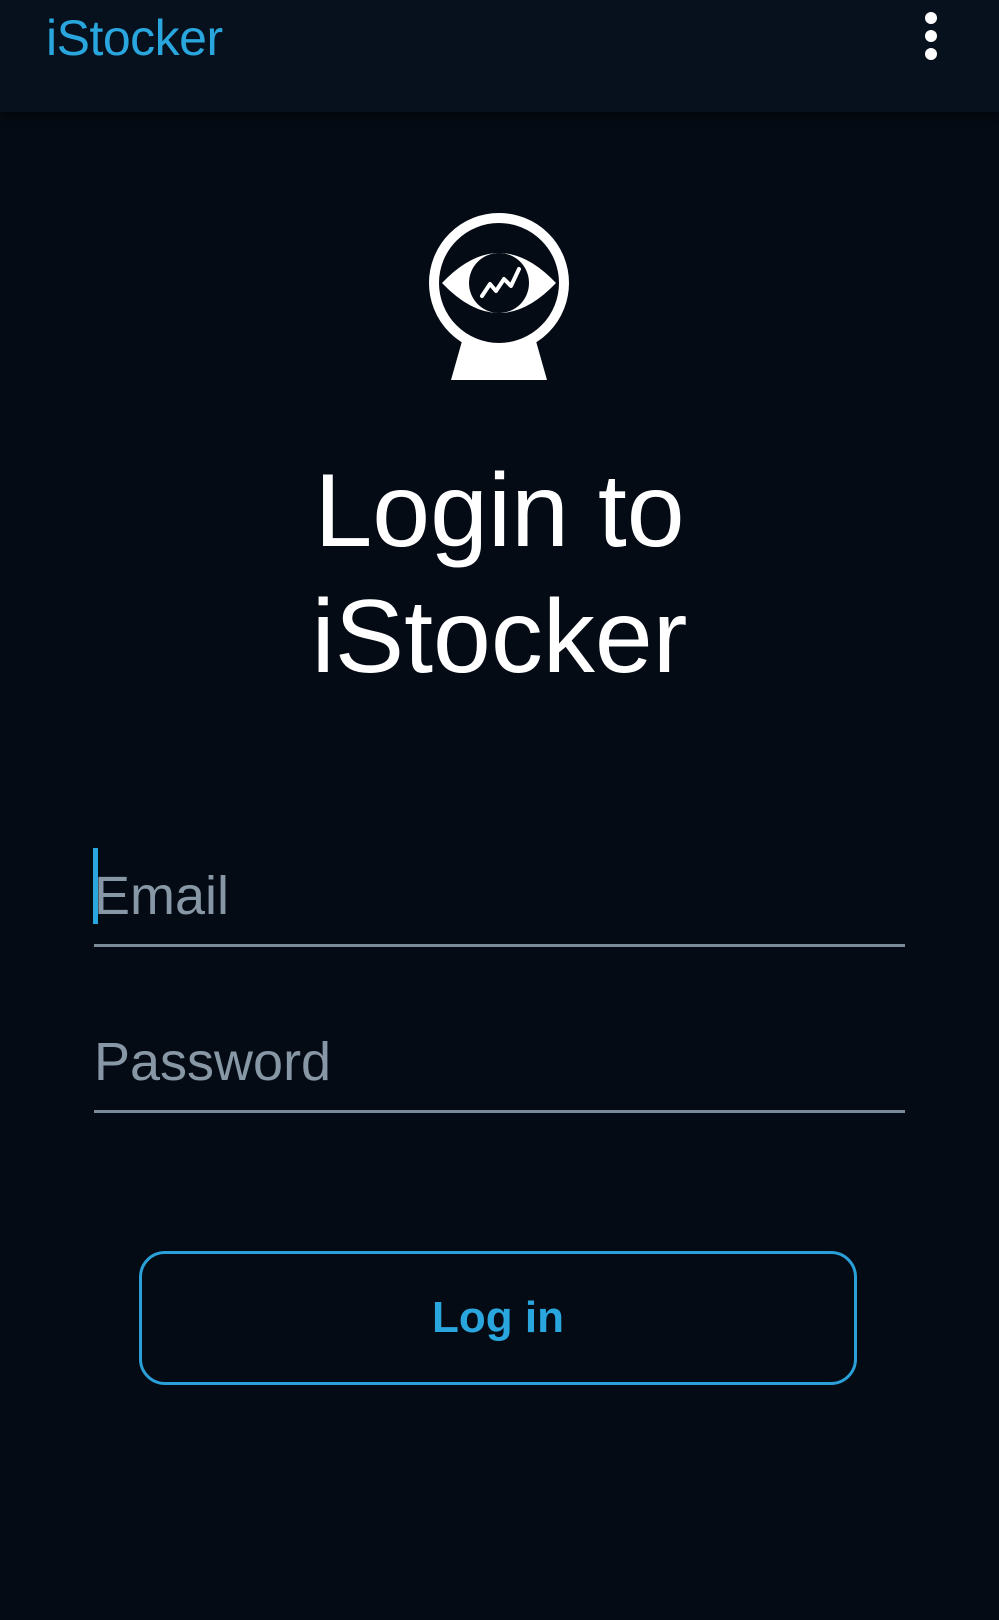 The width and height of the screenshot is (999, 1620). I want to click on app-bar: iStocker, so click(499, 56).